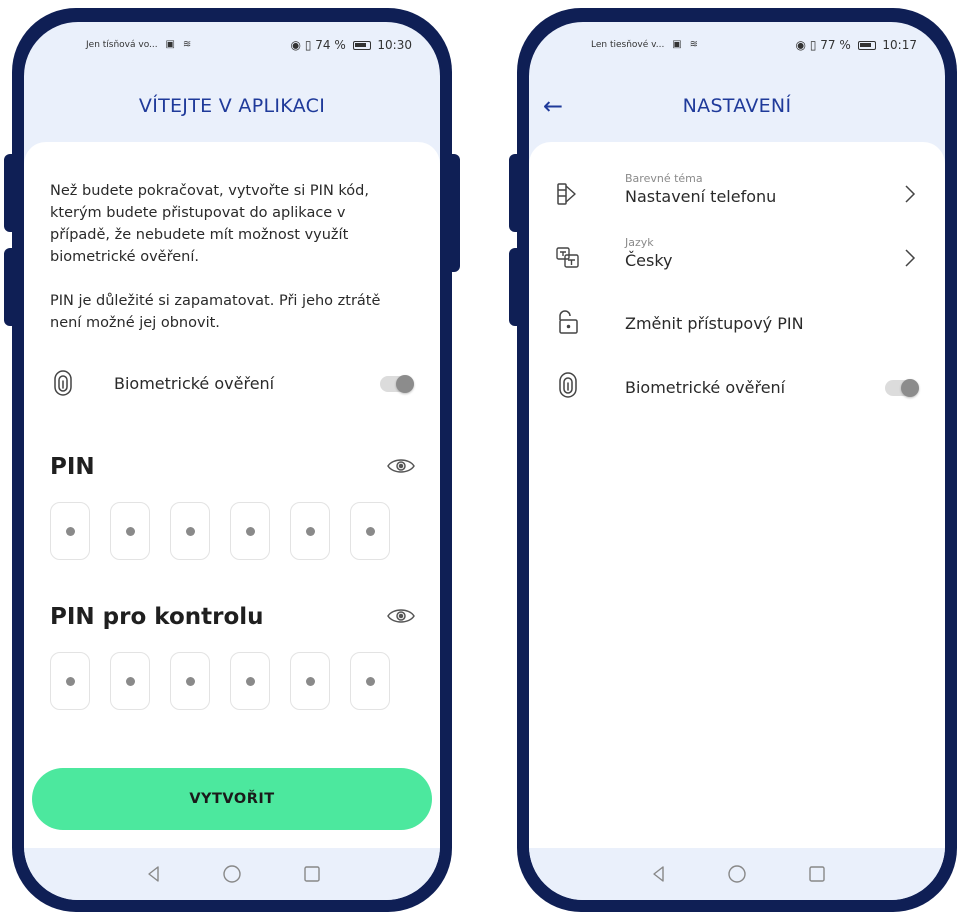 The image size is (957, 920). I want to click on setting-theme-label: Barevné téma, so click(664, 178).